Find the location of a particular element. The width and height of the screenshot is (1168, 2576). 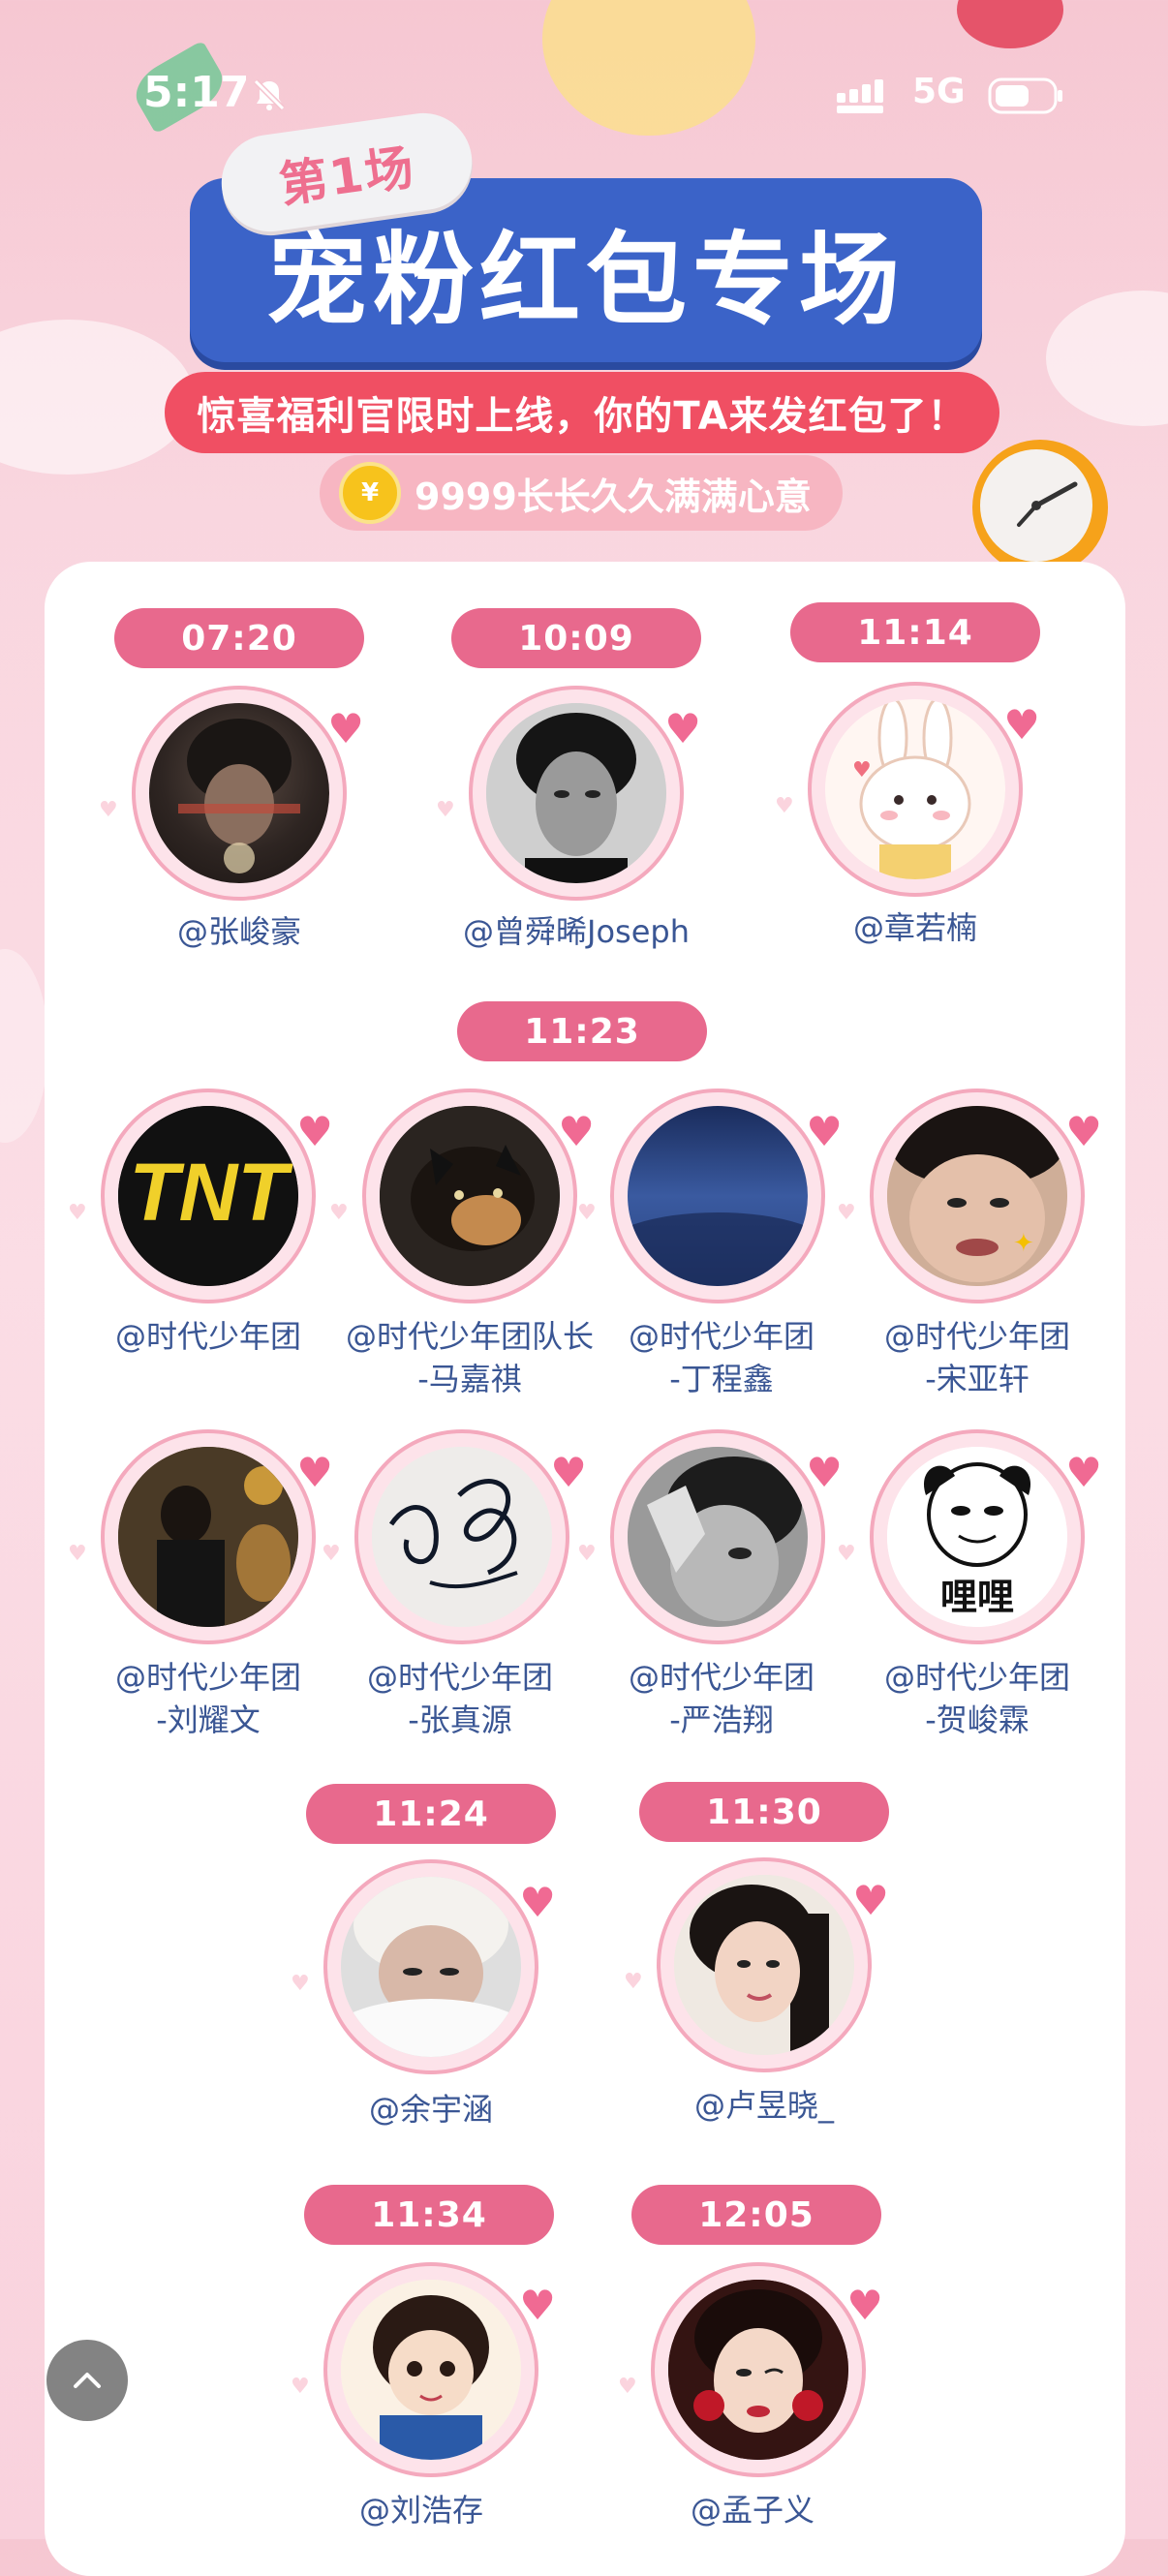

slogan-pill: ¥ 9999长长久久满满心意 is located at coordinates (581, 493).